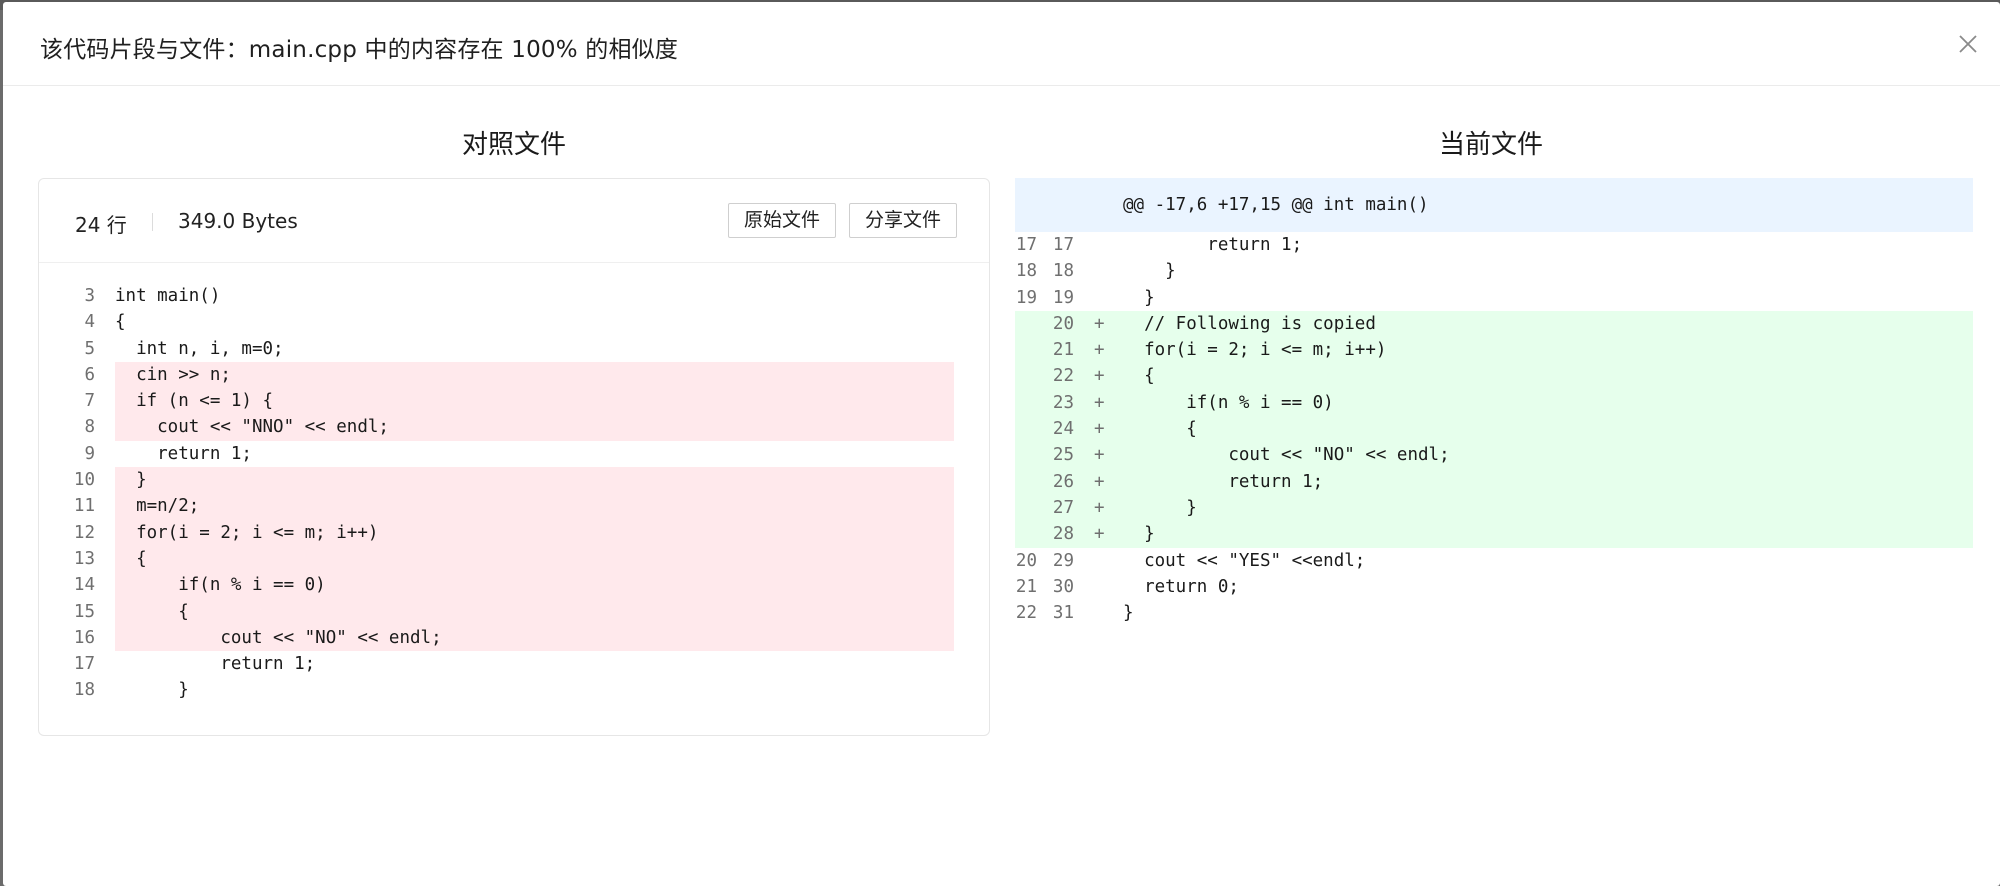  What do you see at coordinates (1063, 350) in the screenshot?
I see `new-line-number: 21` at bounding box center [1063, 350].